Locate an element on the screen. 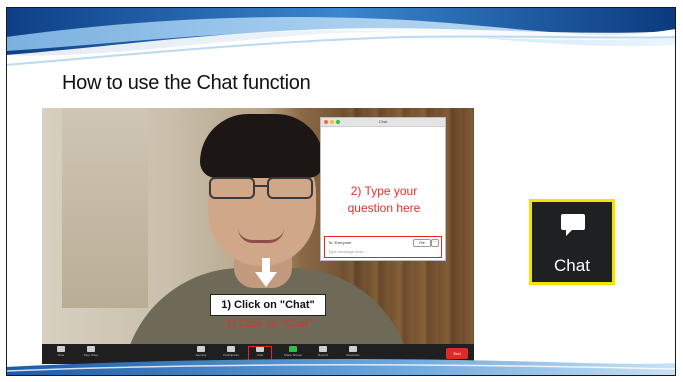 The image size is (683, 382). record-icon is located at coordinates (323, 349).